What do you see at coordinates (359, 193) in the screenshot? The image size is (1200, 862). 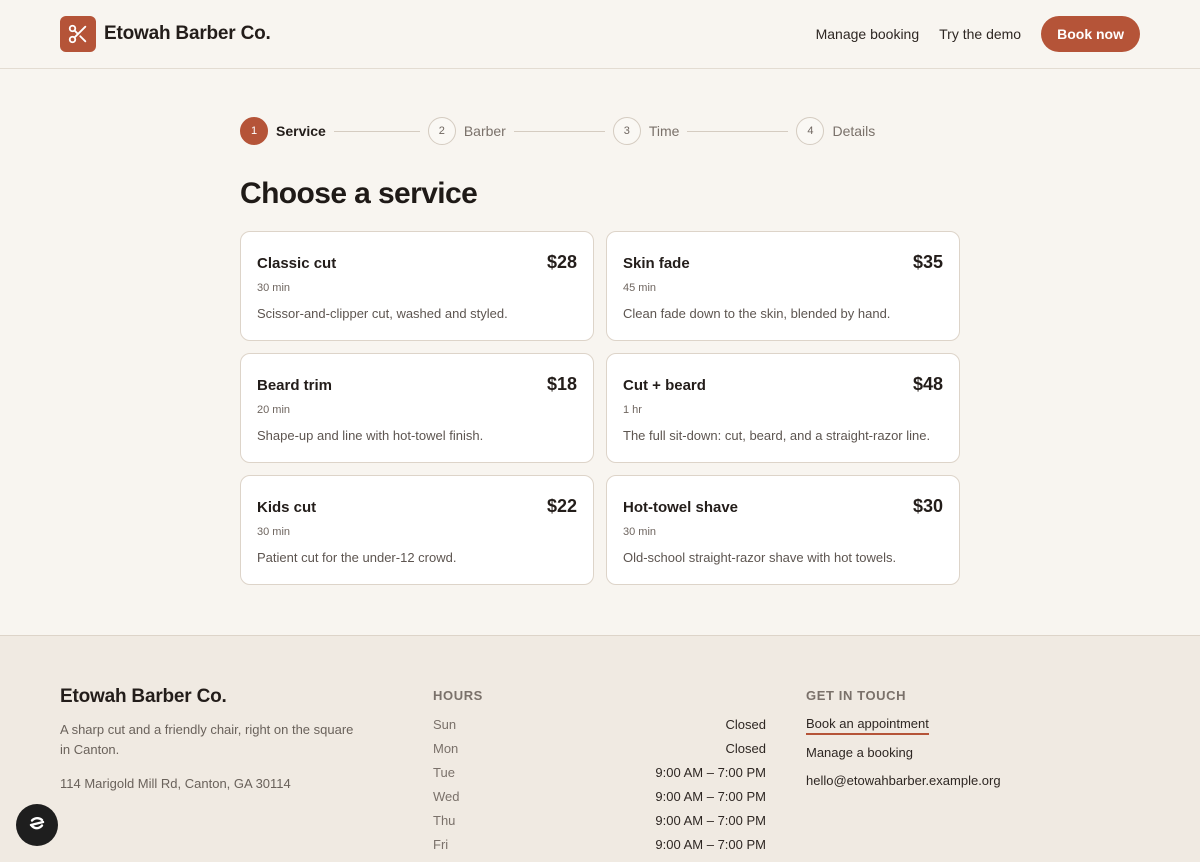 I see `page-title: Choose a service` at bounding box center [359, 193].